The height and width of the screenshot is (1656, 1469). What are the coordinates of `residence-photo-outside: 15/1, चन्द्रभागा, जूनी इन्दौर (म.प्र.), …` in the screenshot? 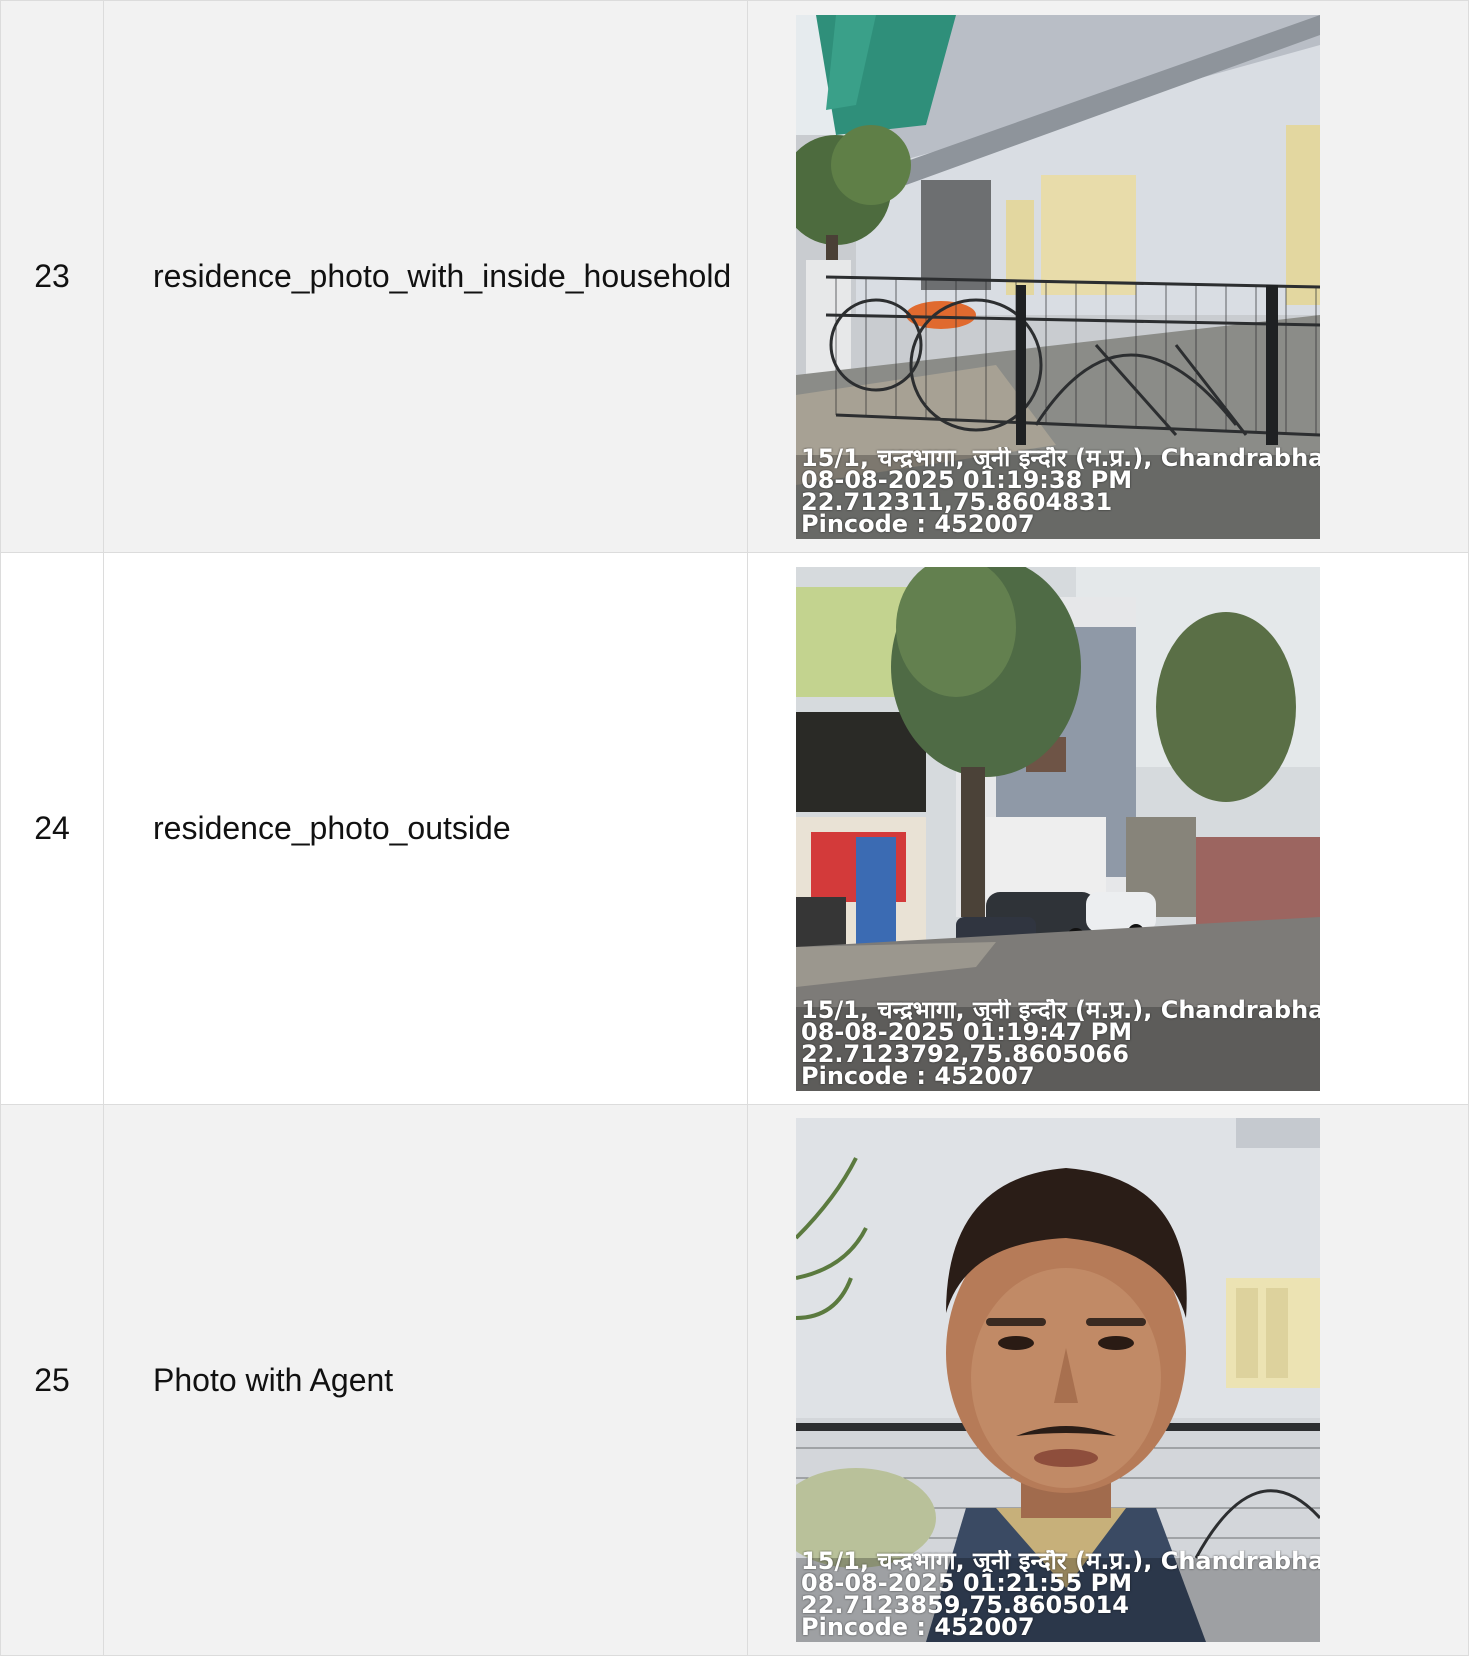 It's located at (1058, 828).